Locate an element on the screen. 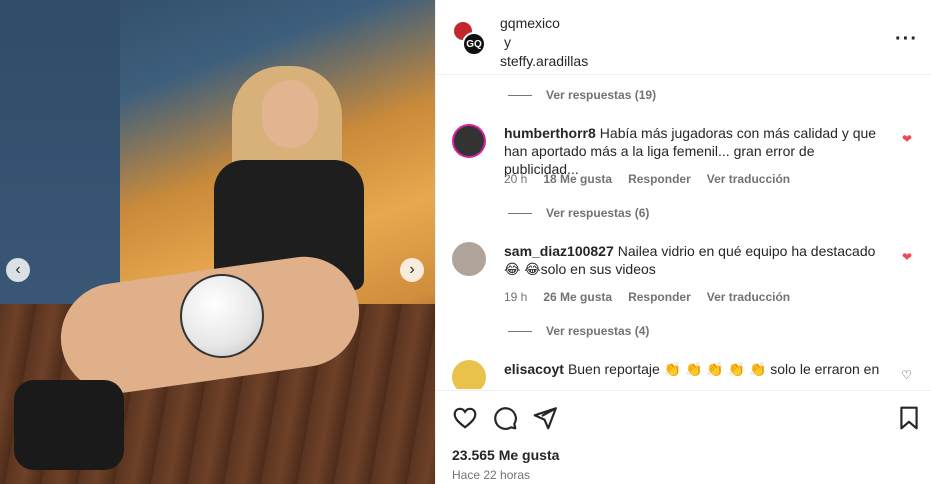  more-horizontal-icon: ··· is located at coordinates (906, 39).